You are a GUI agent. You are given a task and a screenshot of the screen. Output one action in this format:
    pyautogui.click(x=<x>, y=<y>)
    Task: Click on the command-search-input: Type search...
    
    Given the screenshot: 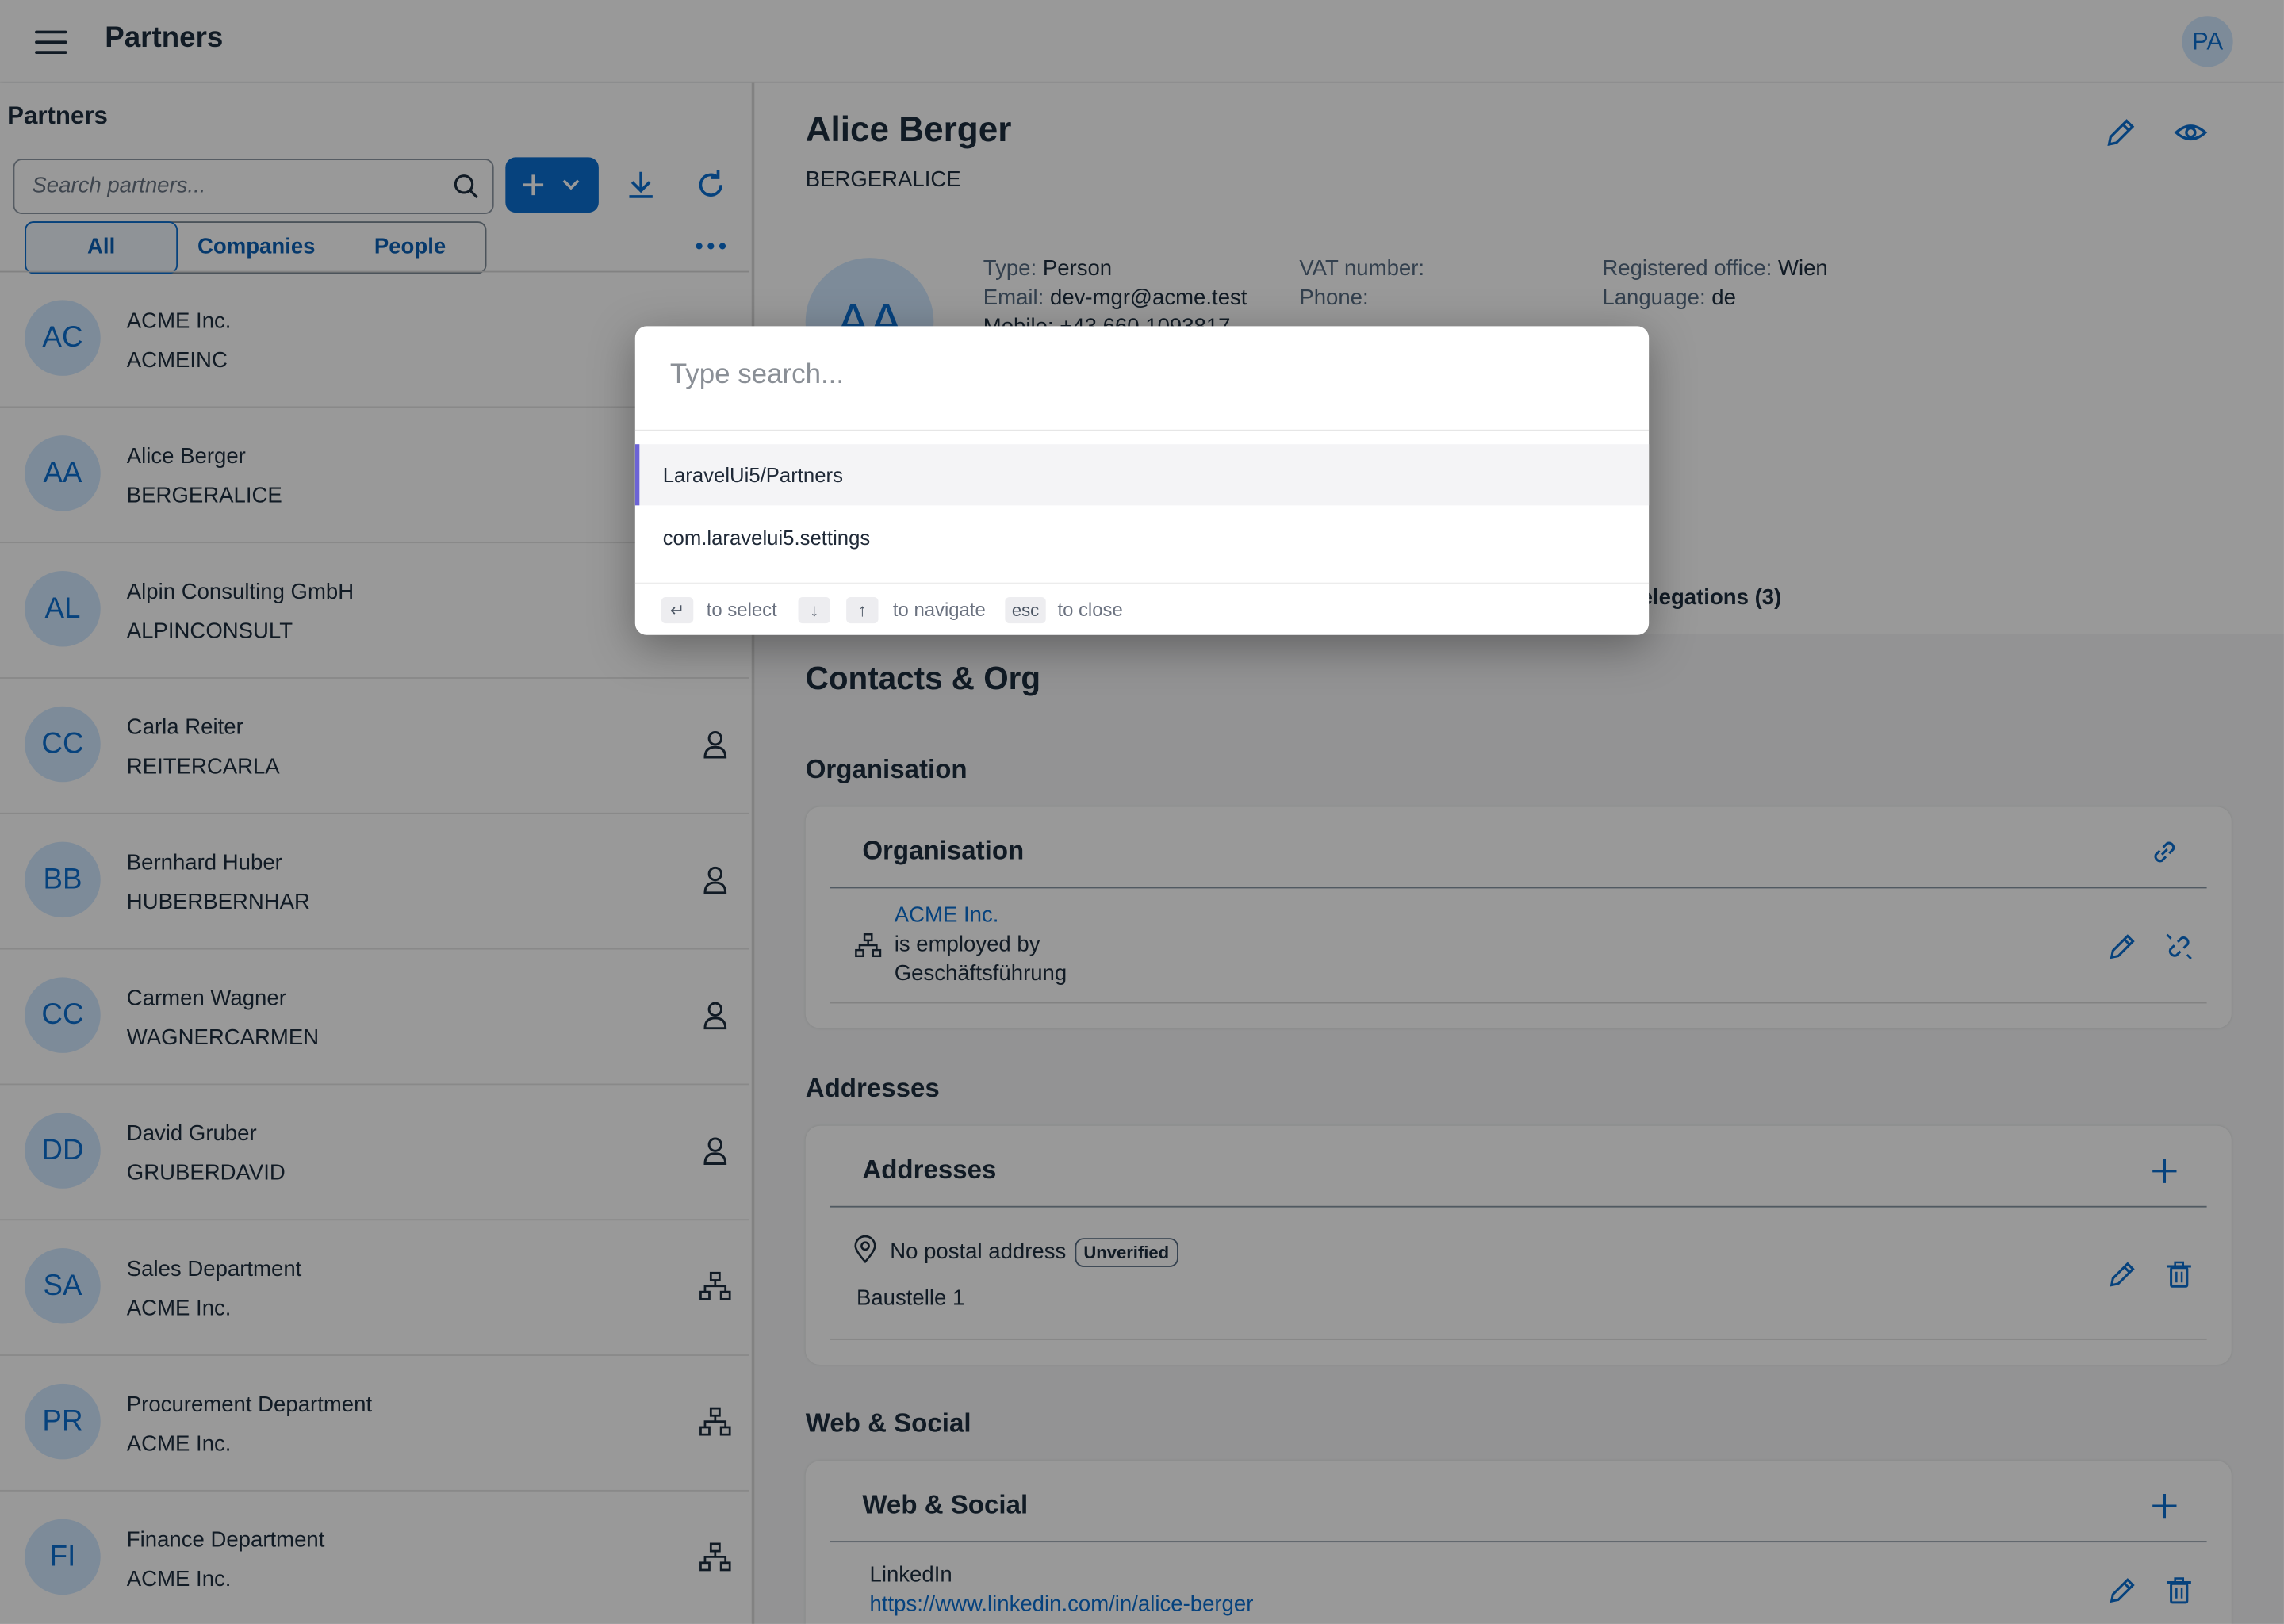 What is the action you would take?
    pyautogui.click(x=757, y=376)
    